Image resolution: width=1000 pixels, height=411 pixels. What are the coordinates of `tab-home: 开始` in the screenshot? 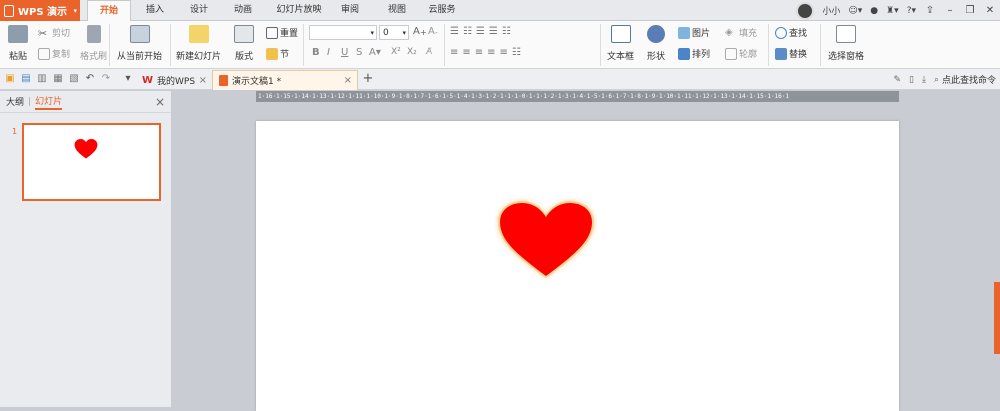 It's located at (109, 11).